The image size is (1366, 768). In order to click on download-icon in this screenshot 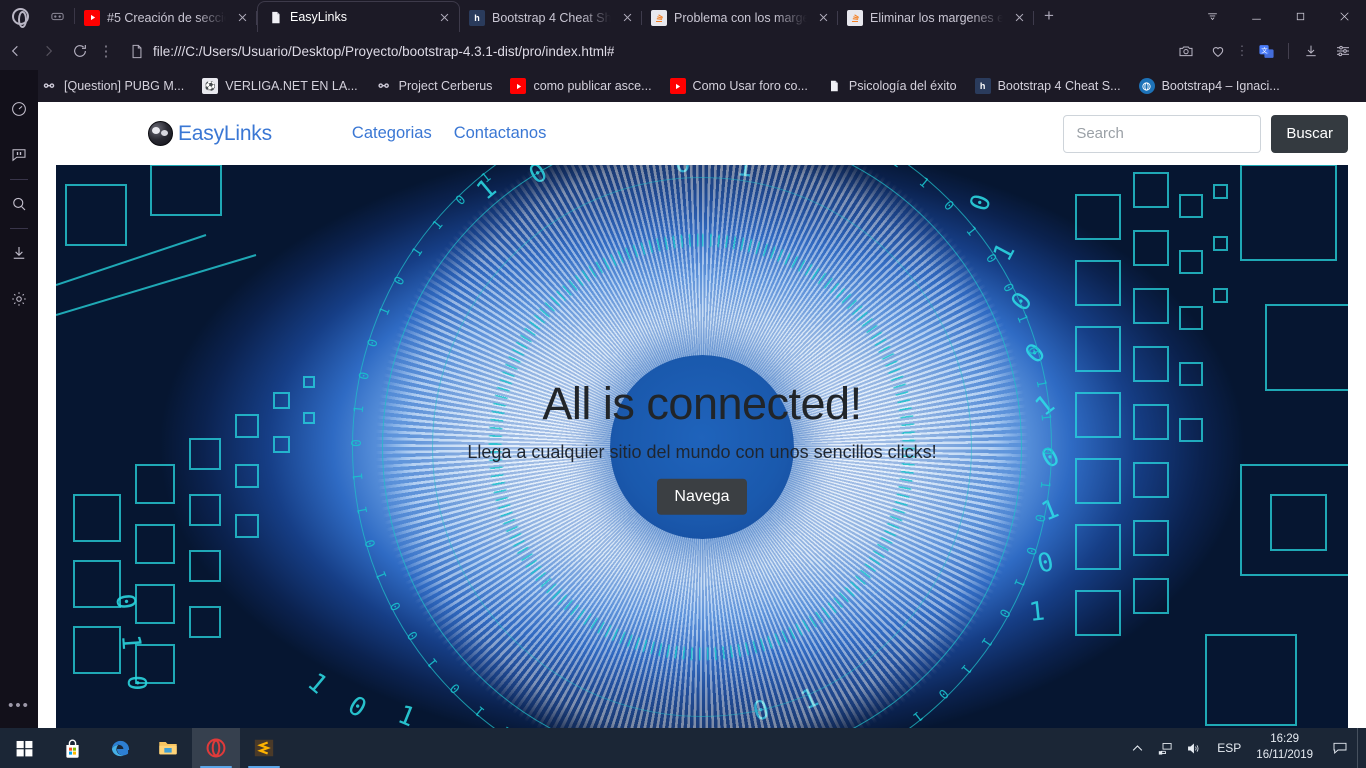, I will do `click(1311, 51)`.